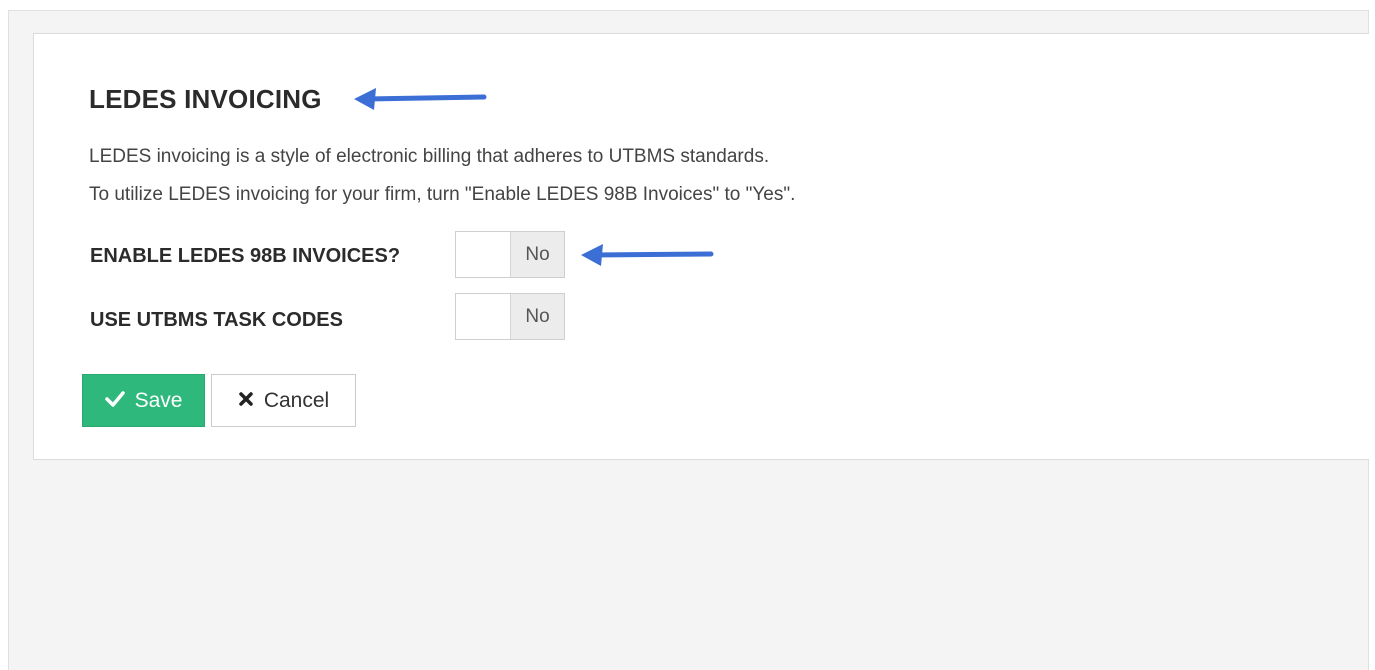  I want to click on annotation-arrow-toggle, so click(647, 255).